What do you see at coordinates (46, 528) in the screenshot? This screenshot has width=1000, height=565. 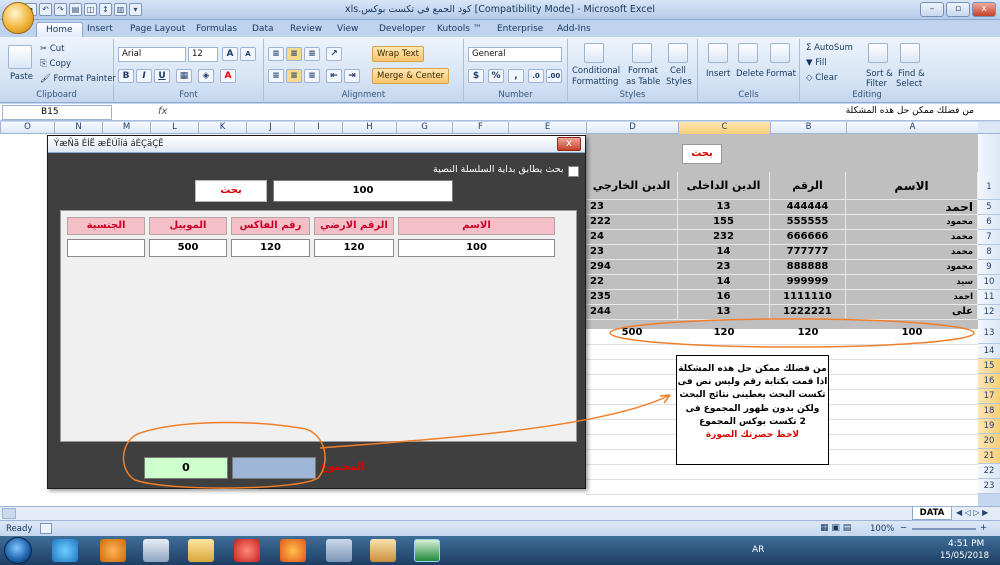 I see `macro-record-icon` at bounding box center [46, 528].